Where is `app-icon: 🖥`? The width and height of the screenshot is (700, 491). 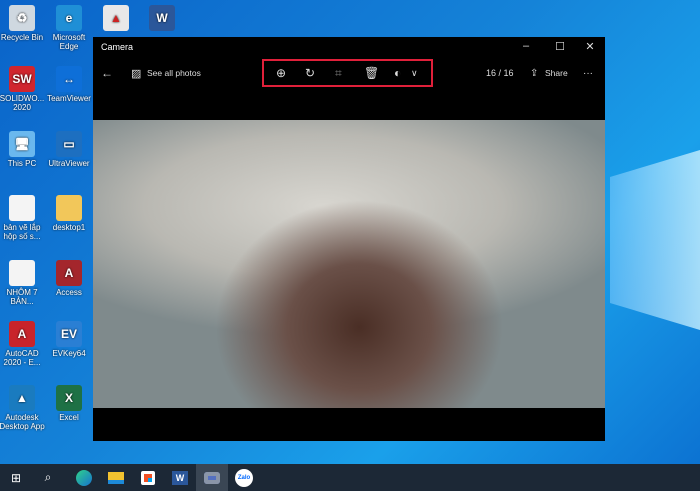
app-icon: 🖥 is located at coordinates (22, 144).